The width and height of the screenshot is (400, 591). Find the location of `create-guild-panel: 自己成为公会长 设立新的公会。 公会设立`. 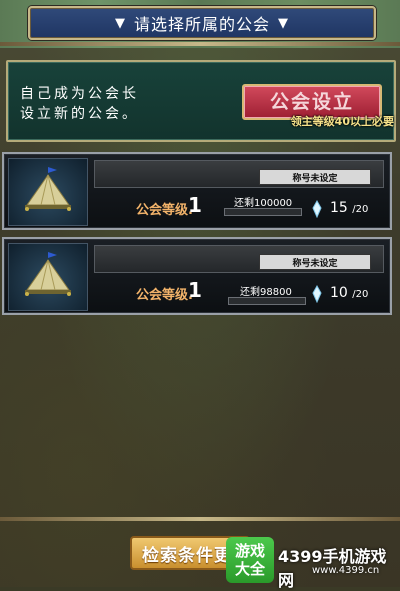

create-guild-panel: 自己成为公会长 设立新的公会。 公会设立 is located at coordinates (201, 101).